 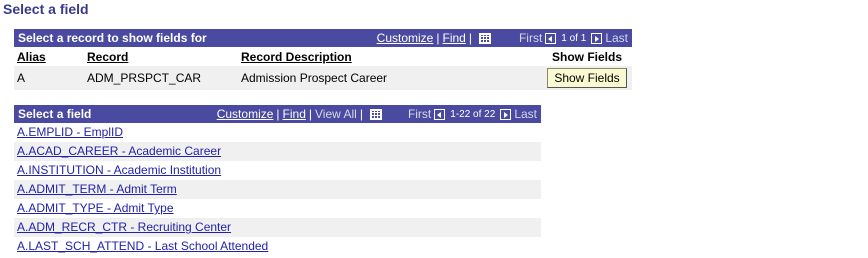 What do you see at coordinates (21, 78) in the screenshot?
I see `cell-alias: A` at bounding box center [21, 78].